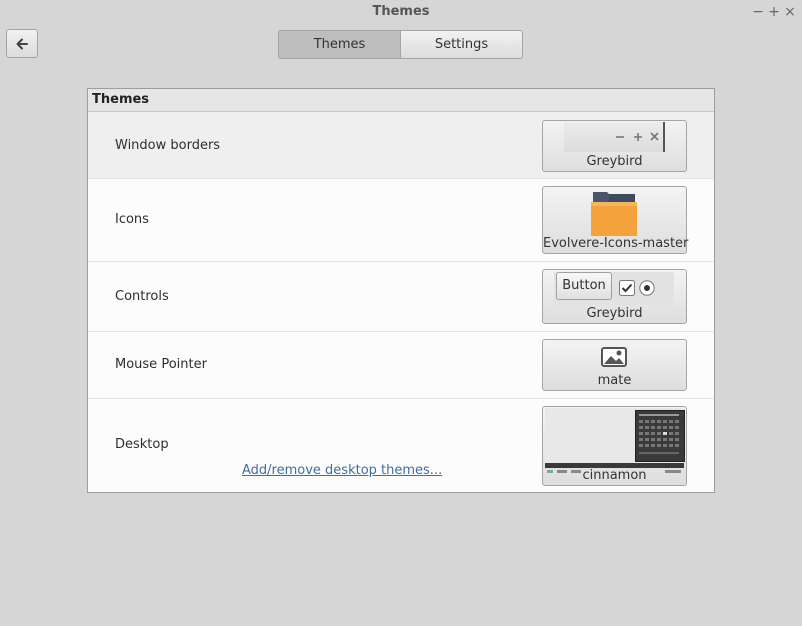 Image resolution: width=802 pixels, height=626 pixels. Describe the element at coordinates (614, 161) in the screenshot. I see `window-borders-value: Greybird` at that location.